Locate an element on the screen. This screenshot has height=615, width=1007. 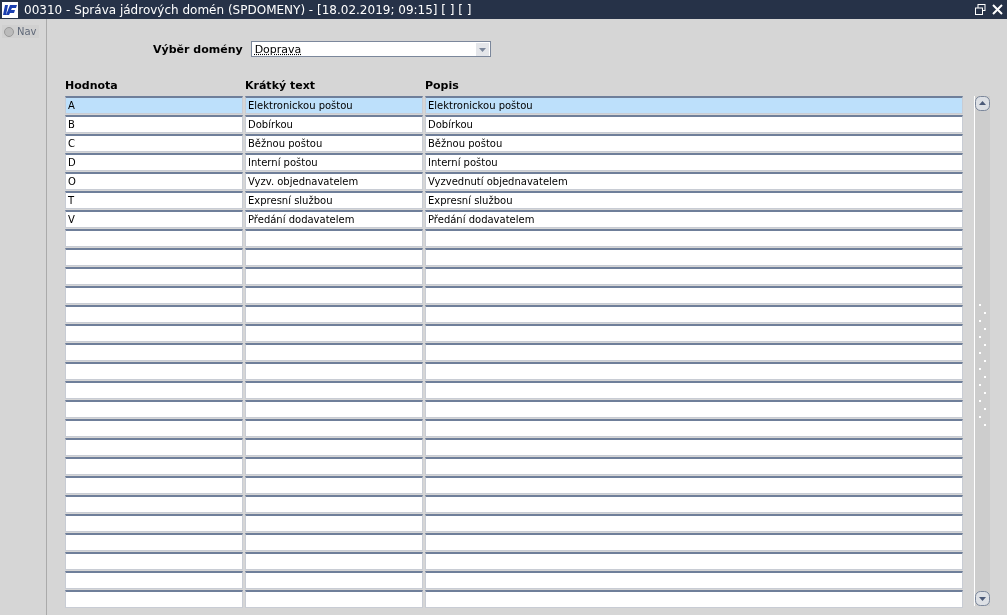
domain-dropdown: Doprava is located at coordinates (370, 49).